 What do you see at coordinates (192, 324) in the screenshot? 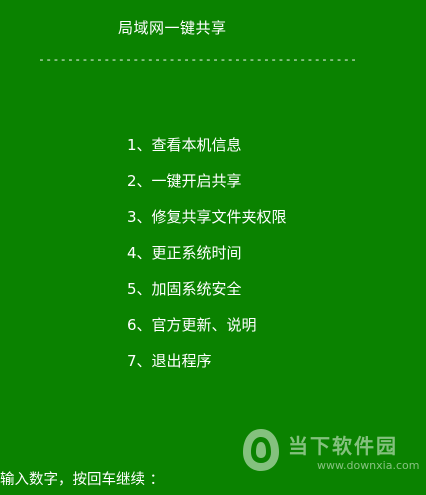
I see `menu-item-update-info: 6、官方更新、说明` at bounding box center [192, 324].